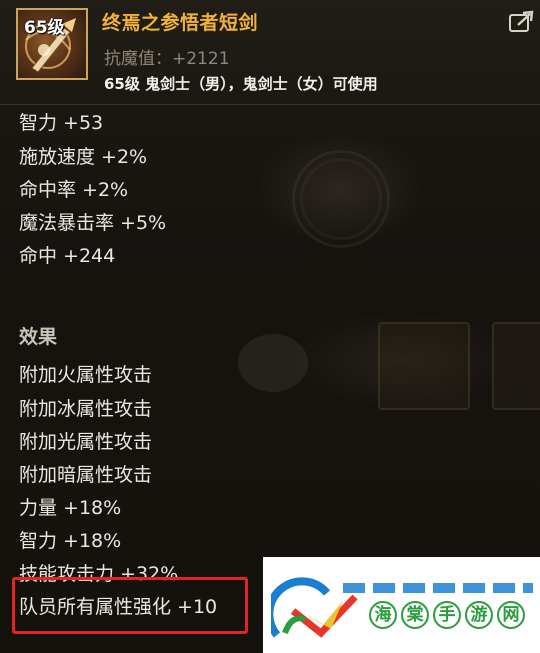  Describe the element at coordinates (70, 508) in the screenshot. I see `effect-line: 力量 +18%` at that location.